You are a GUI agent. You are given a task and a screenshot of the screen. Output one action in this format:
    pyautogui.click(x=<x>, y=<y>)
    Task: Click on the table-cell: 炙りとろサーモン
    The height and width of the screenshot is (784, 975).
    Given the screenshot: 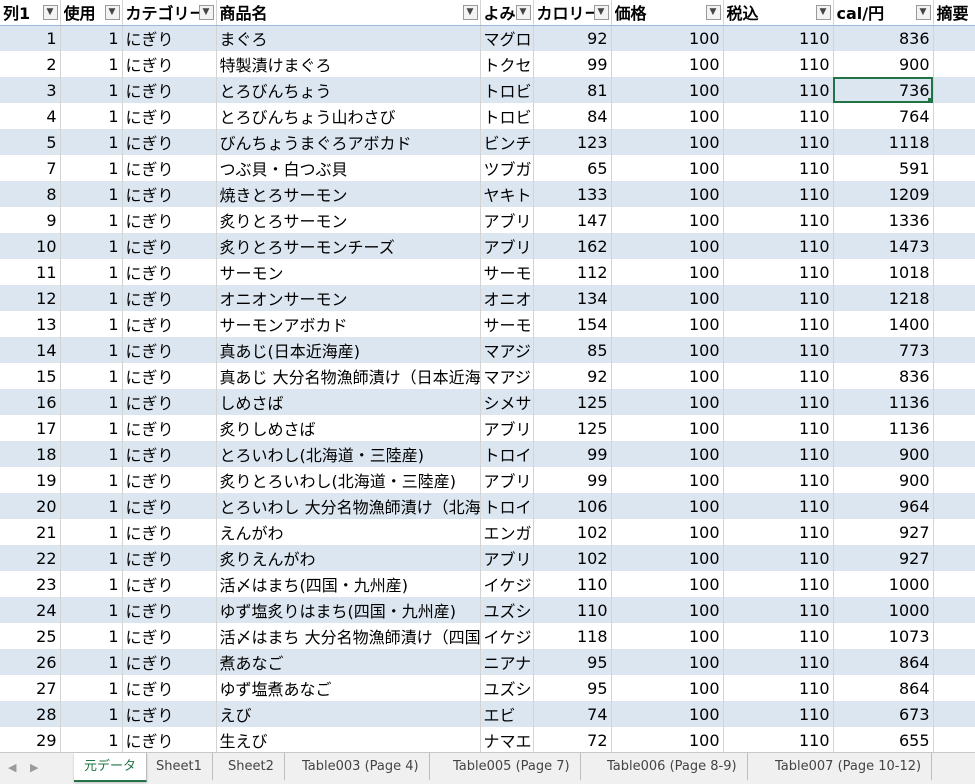 What is the action you would take?
    pyautogui.click(x=348, y=220)
    